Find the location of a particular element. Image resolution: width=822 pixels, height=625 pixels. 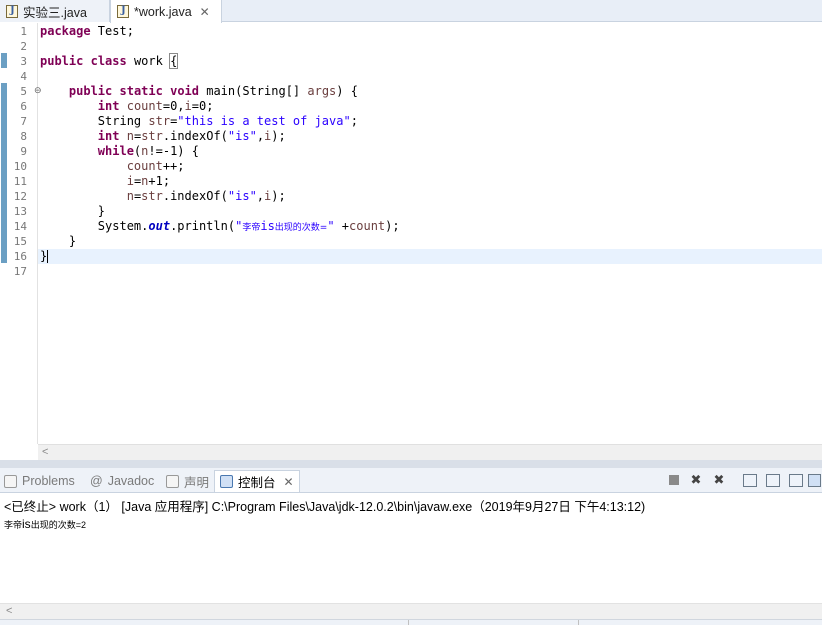

stop-icon is located at coordinates (674, 480).